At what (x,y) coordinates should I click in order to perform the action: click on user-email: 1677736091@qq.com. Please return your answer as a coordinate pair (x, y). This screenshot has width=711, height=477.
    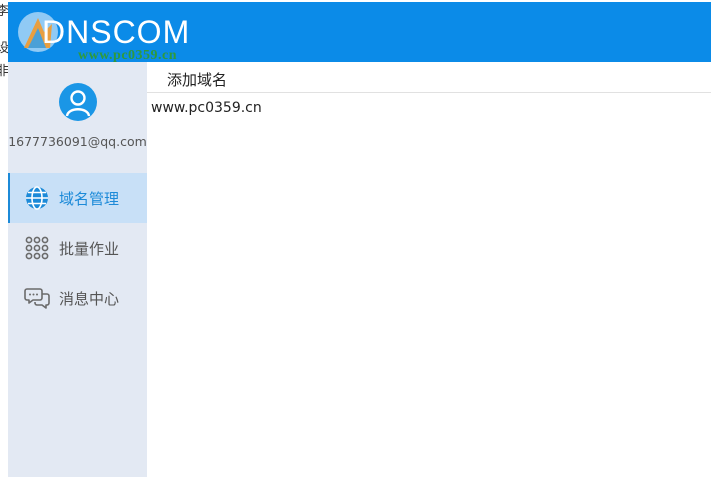
    Looking at the image, I should click on (77, 141).